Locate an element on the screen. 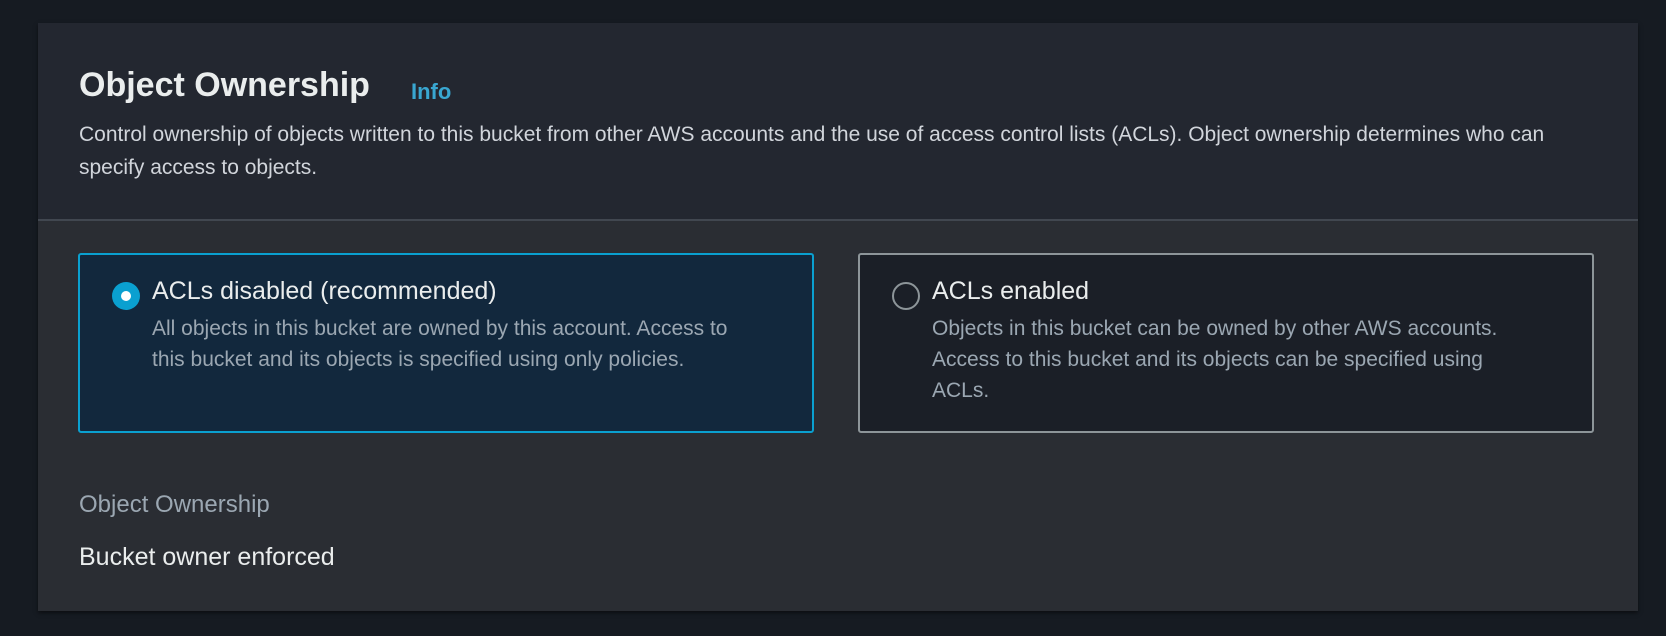 The width and height of the screenshot is (1666, 636). field-label: Object Ownership is located at coordinates (174, 504).